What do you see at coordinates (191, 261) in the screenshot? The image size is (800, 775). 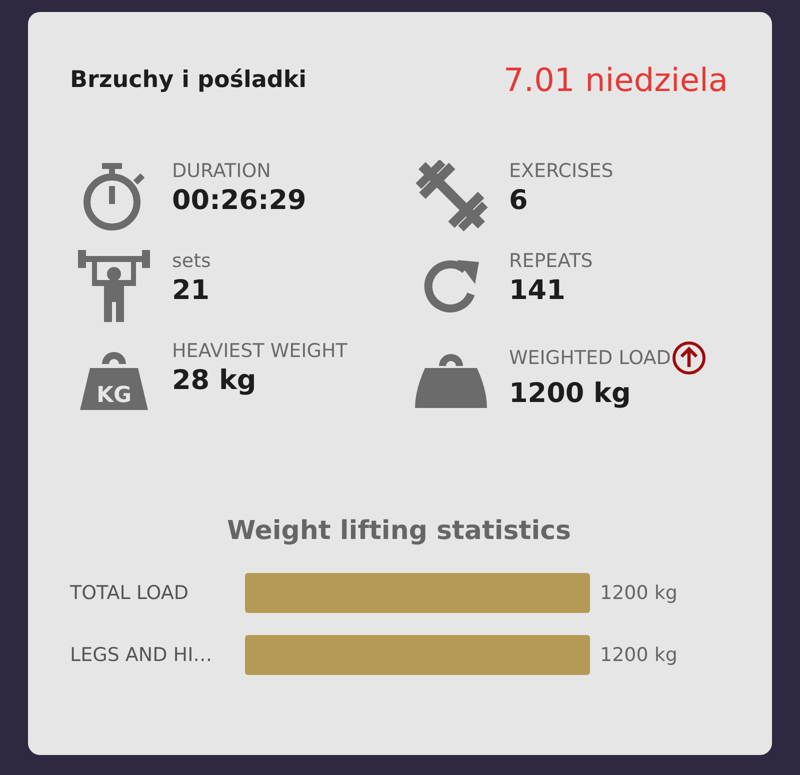 I see `stat-label: sets` at bounding box center [191, 261].